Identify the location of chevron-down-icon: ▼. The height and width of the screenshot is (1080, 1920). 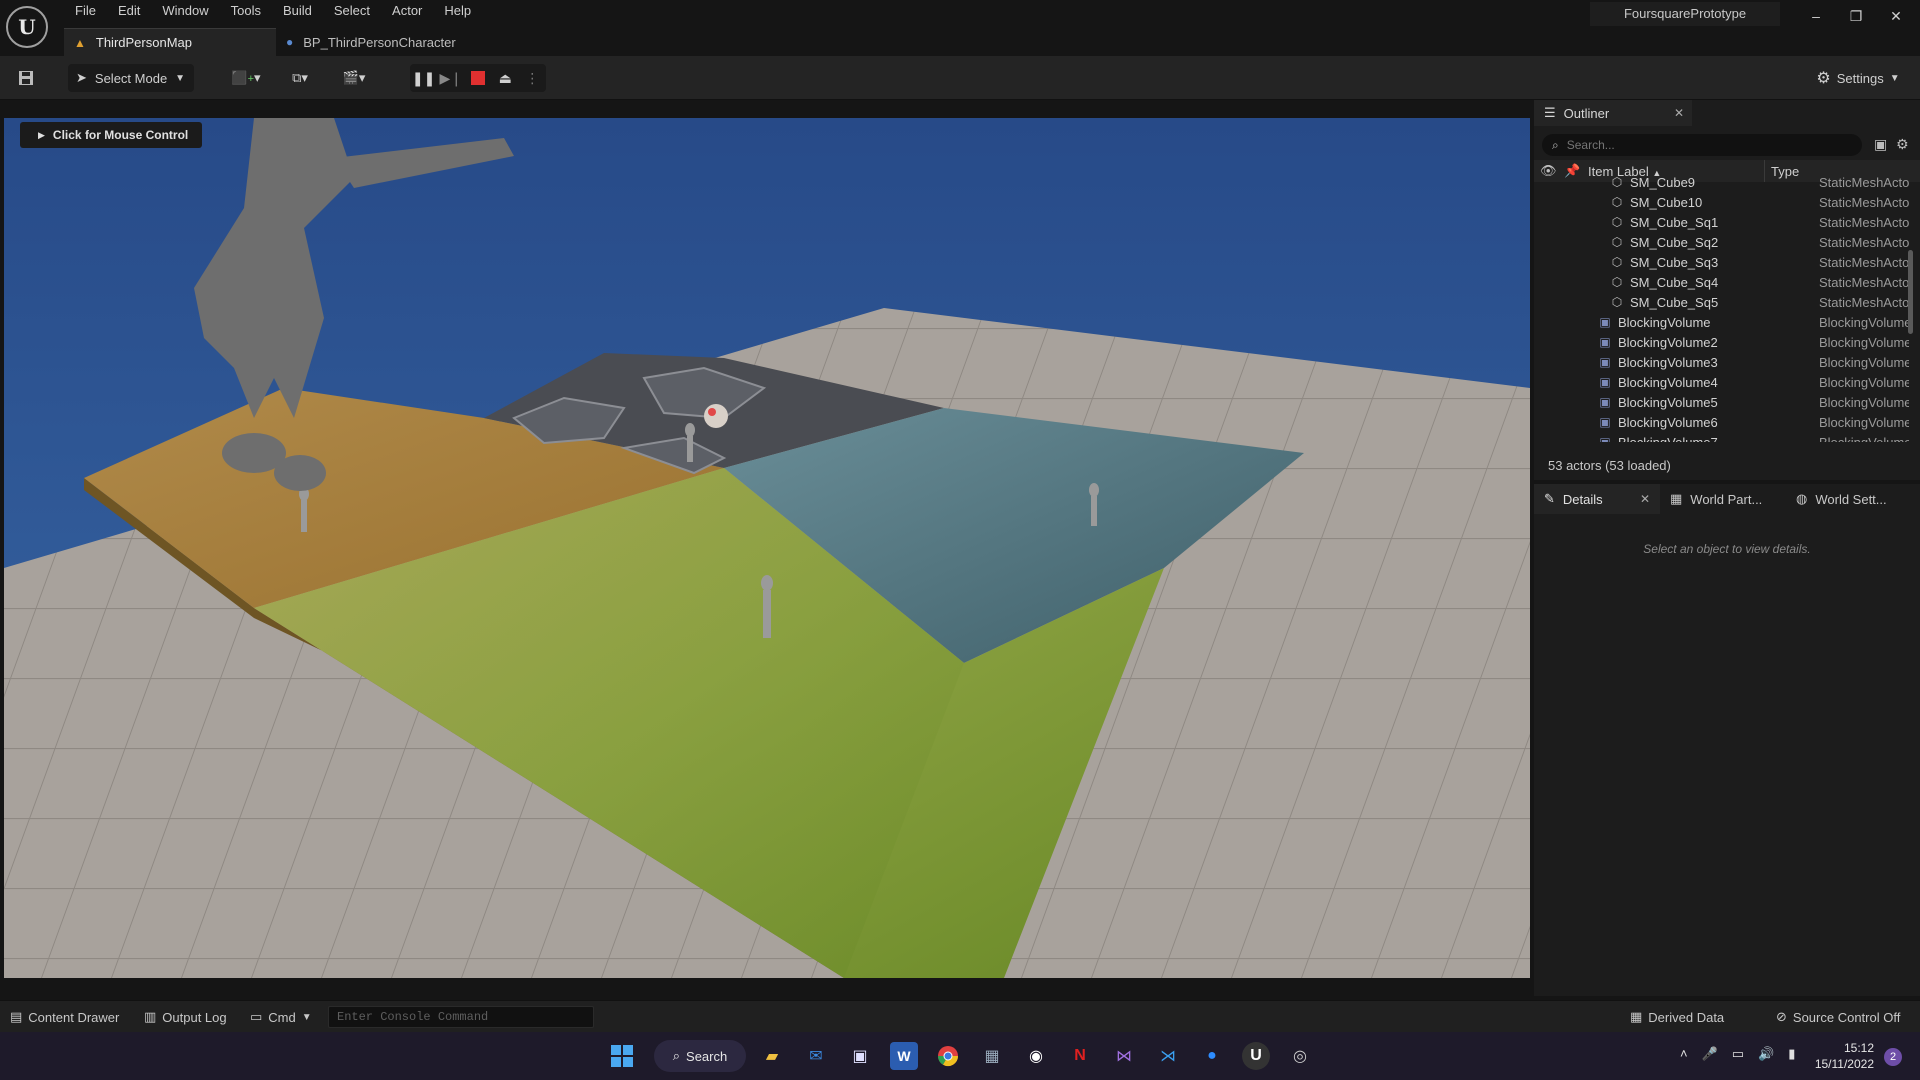
(180, 78).